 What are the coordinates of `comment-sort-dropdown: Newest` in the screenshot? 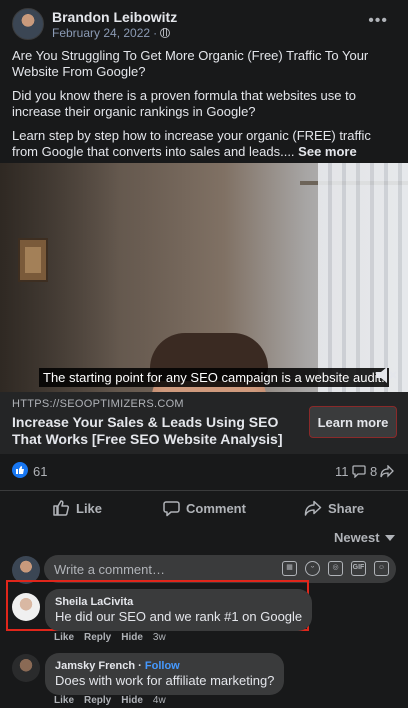 It's located at (364, 537).